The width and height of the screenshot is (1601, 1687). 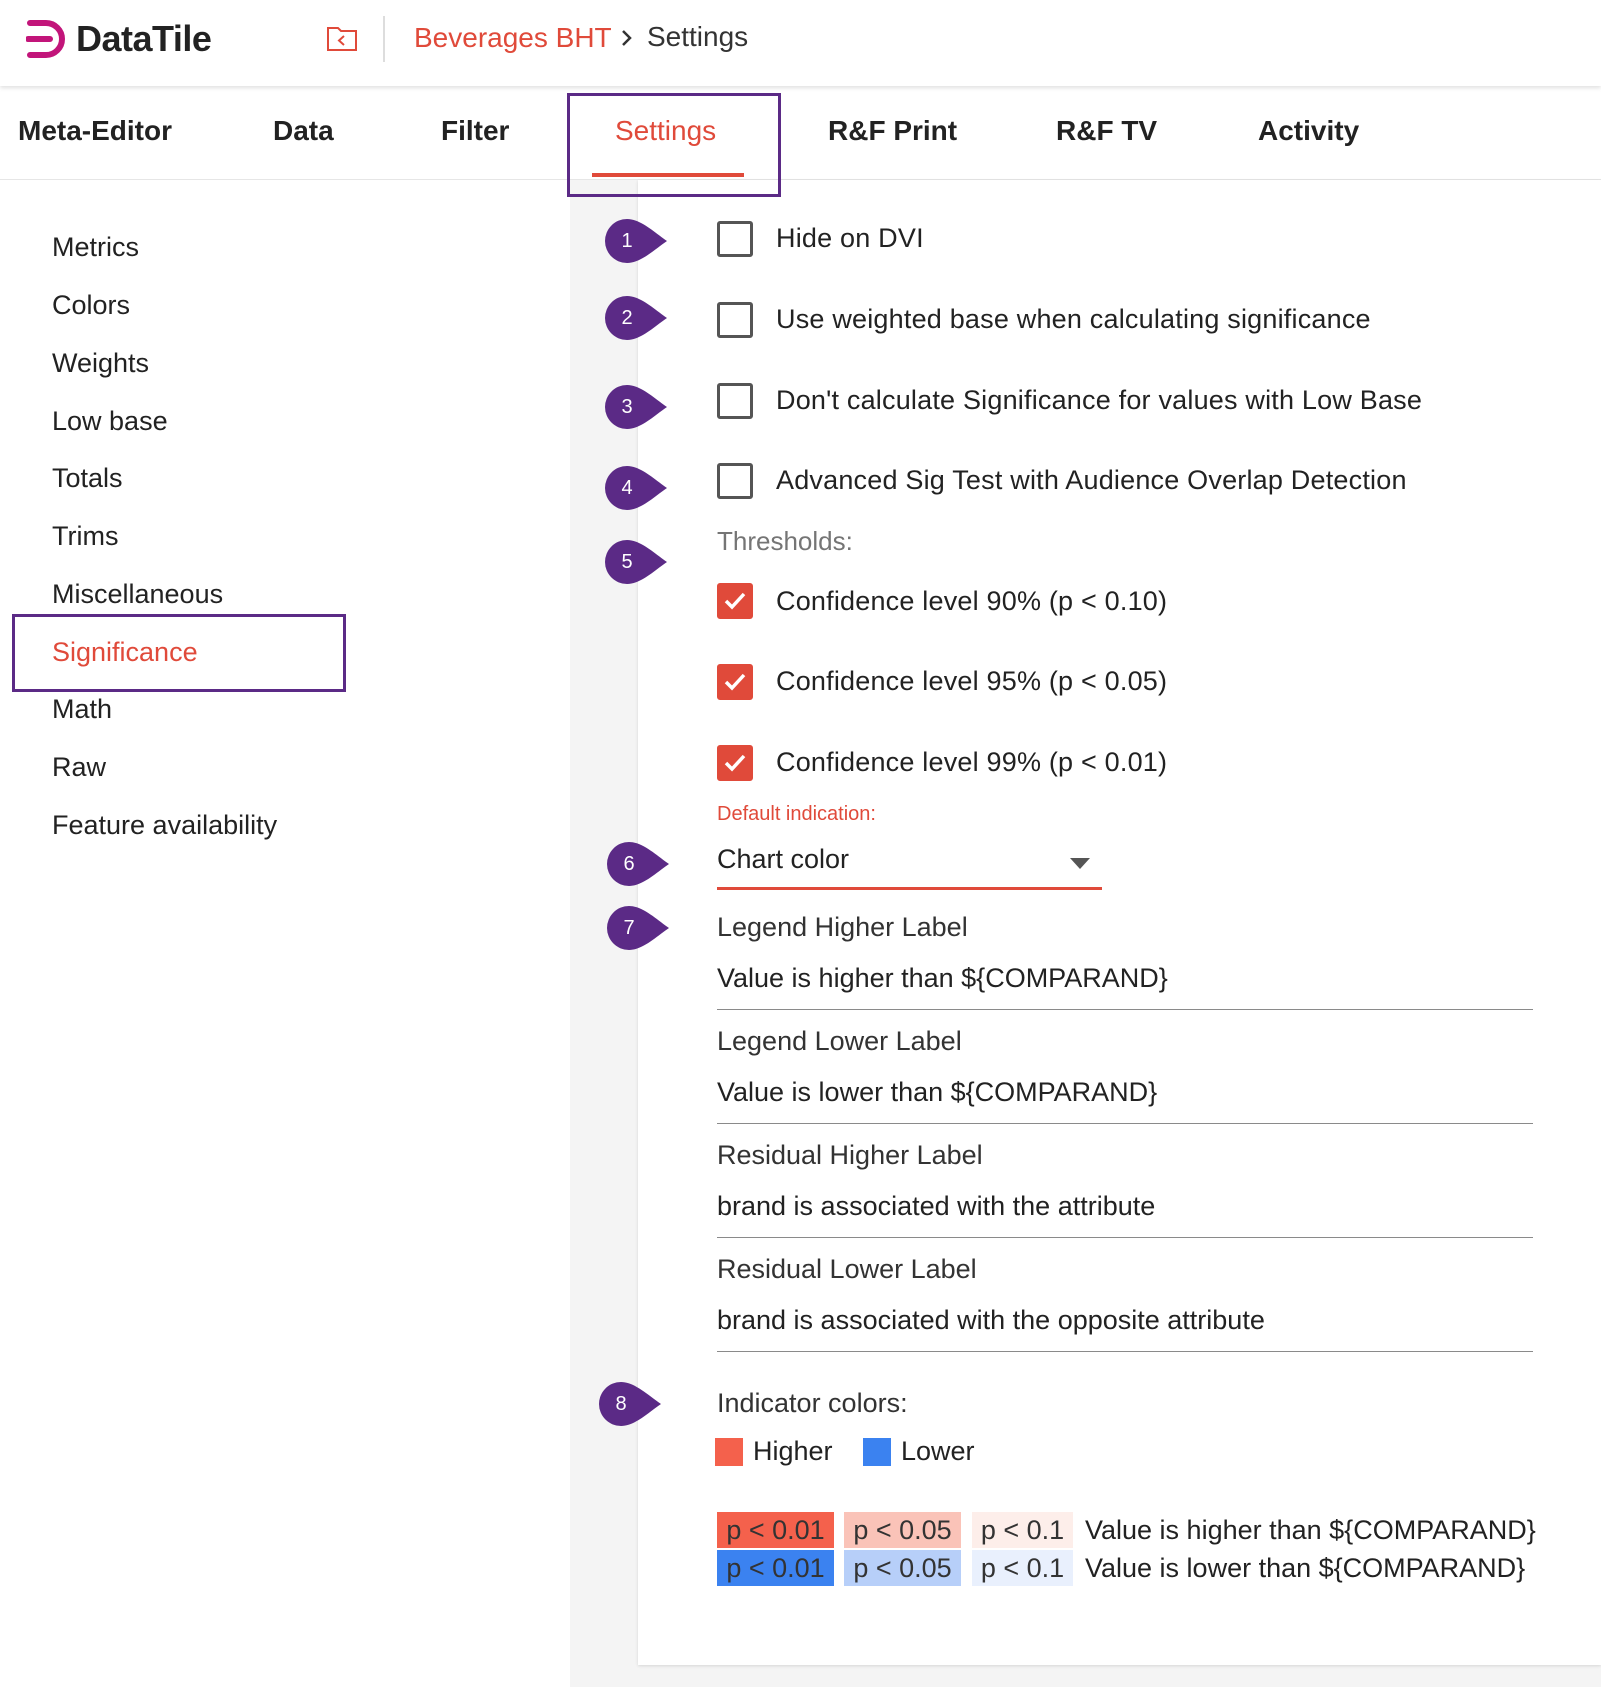 I want to click on datatile-logo-icon, so click(x=45, y=39).